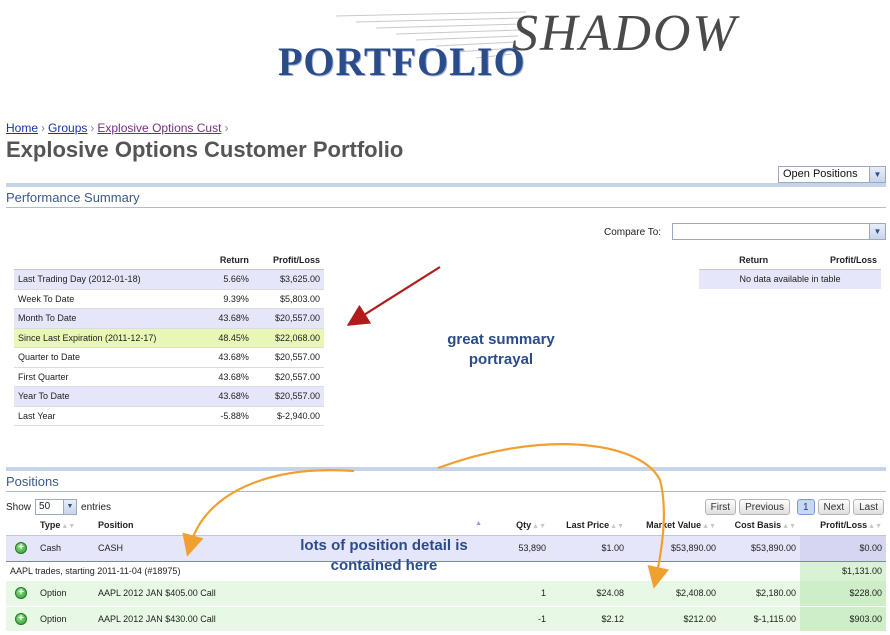  Describe the element at coordinates (868, 507) in the screenshot. I see `last-page-button: Last` at that location.